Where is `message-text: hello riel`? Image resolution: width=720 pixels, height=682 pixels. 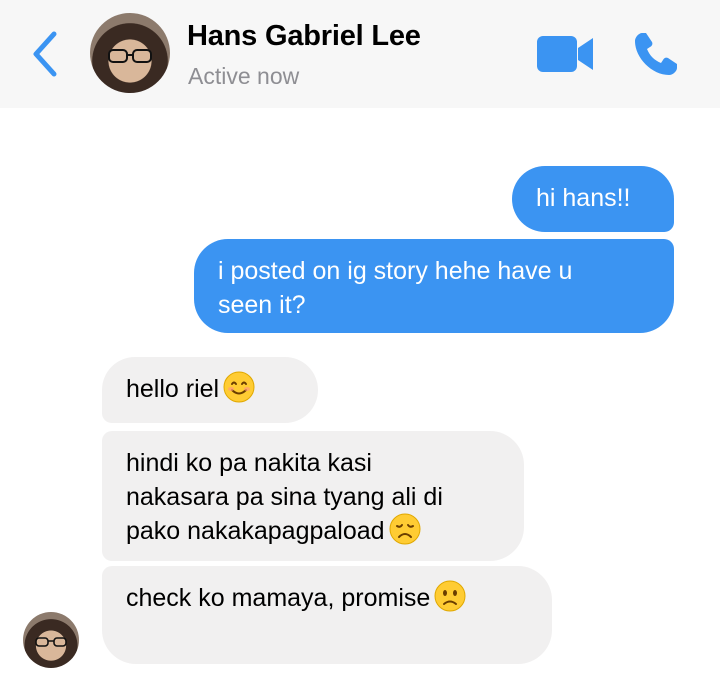 message-text: hello riel is located at coordinates (173, 389).